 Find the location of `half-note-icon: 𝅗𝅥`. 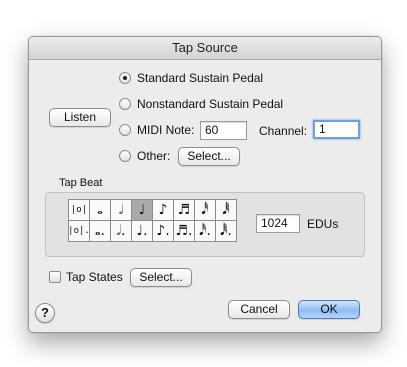

half-note-icon: 𝅗𝅥 is located at coordinates (121, 210).